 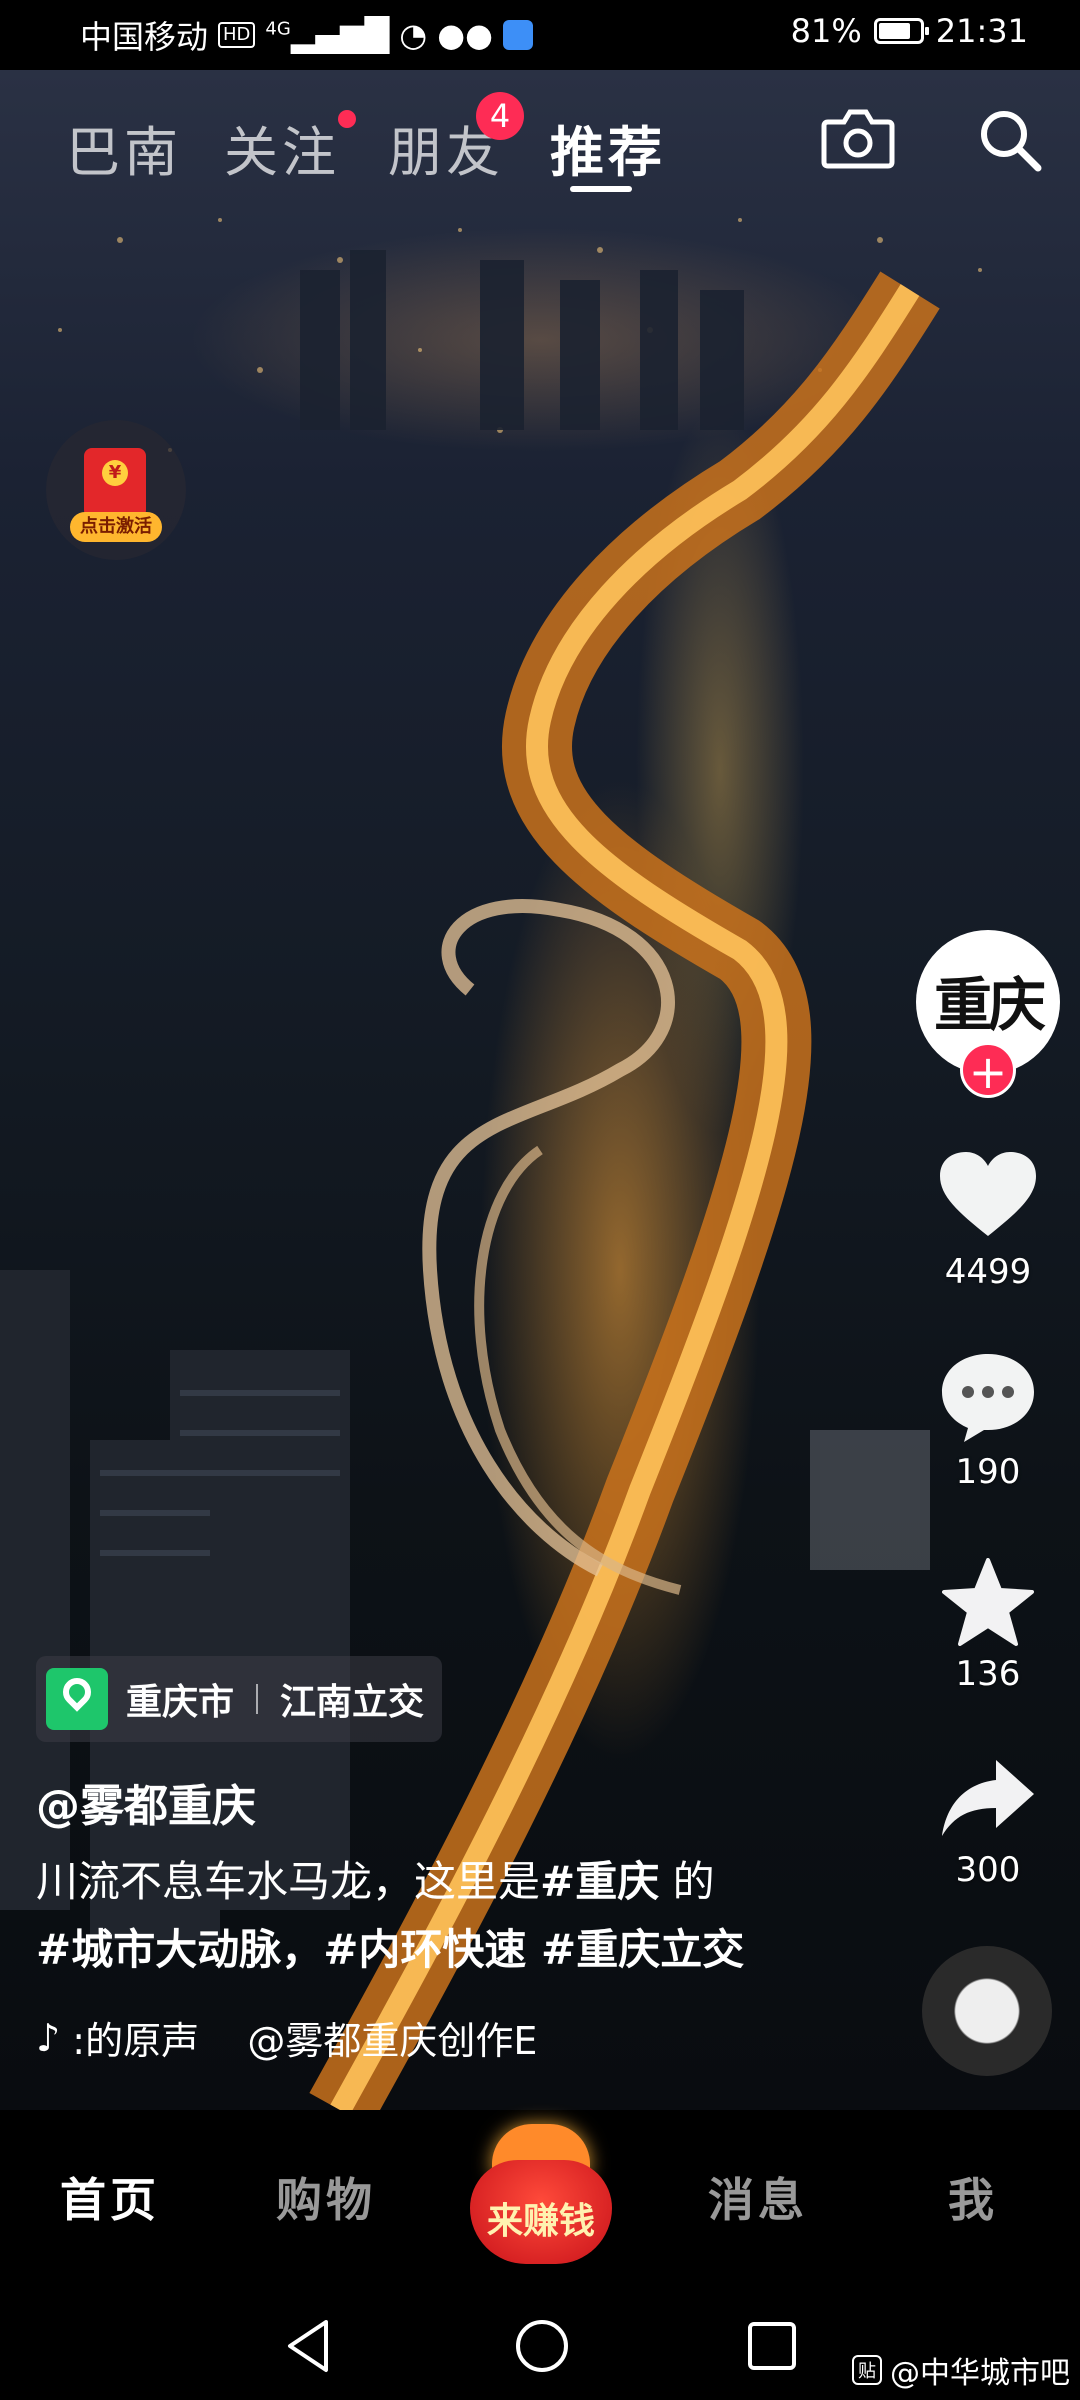 I want to click on search-icon, so click(x=1010, y=142).